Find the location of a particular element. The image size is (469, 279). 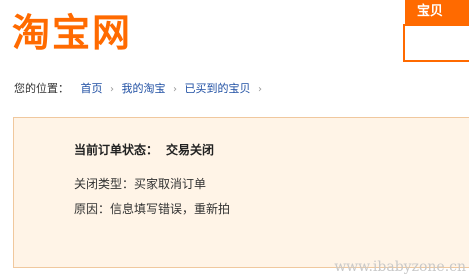

search-box is located at coordinates (436, 43).